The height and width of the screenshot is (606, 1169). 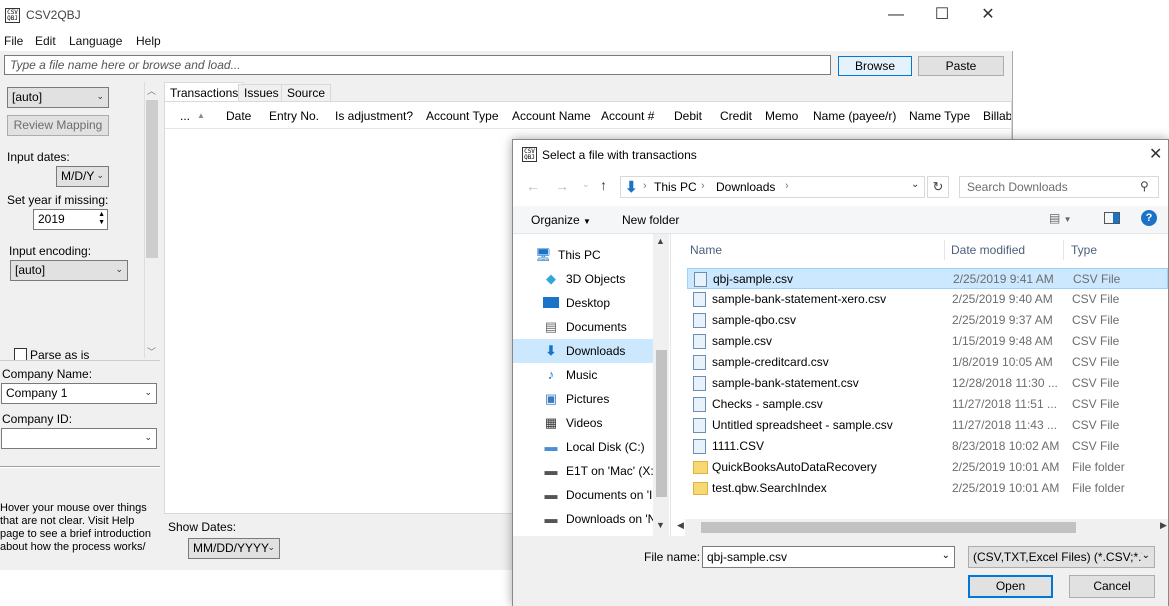 What do you see at coordinates (1155, 154) in the screenshot?
I see `dialog-close-button: ✕` at bounding box center [1155, 154].